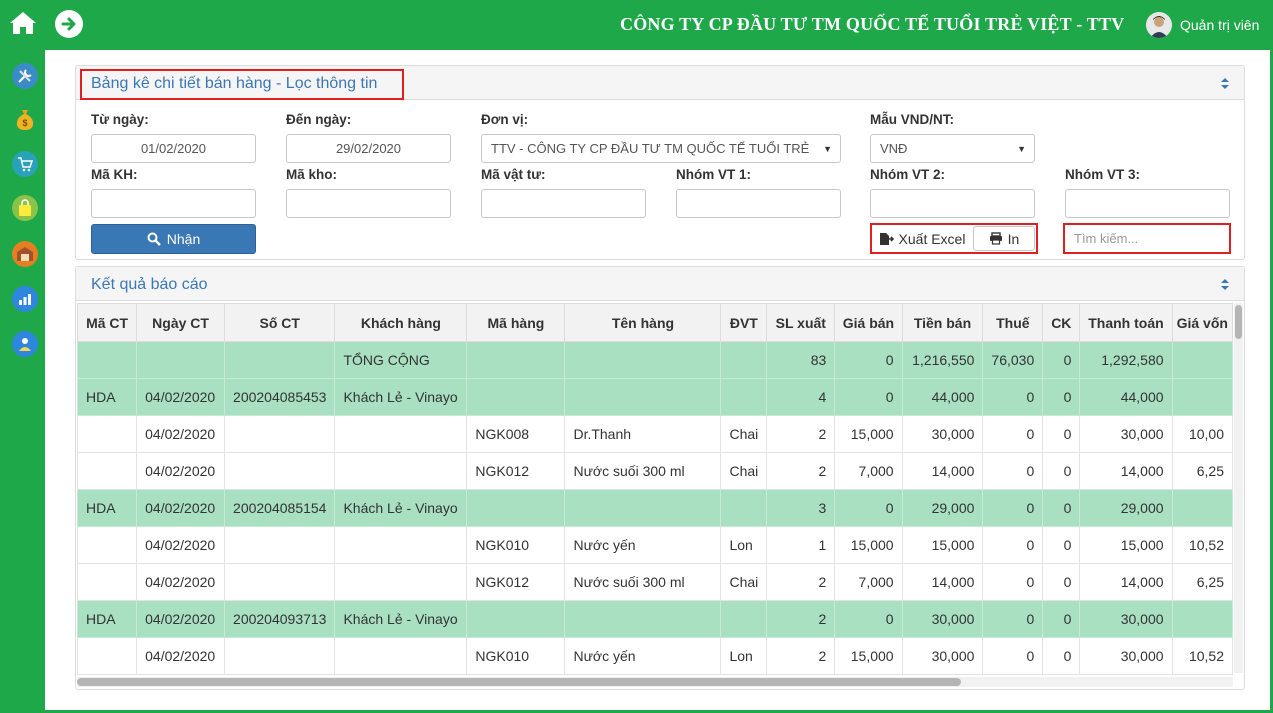 The width and height of the screenshot is (1273, 713). What do you see at coordinates (1202, 322) in the screenshot?
I see `column-header: Giá vốn` at bounding box center [1202, 322].